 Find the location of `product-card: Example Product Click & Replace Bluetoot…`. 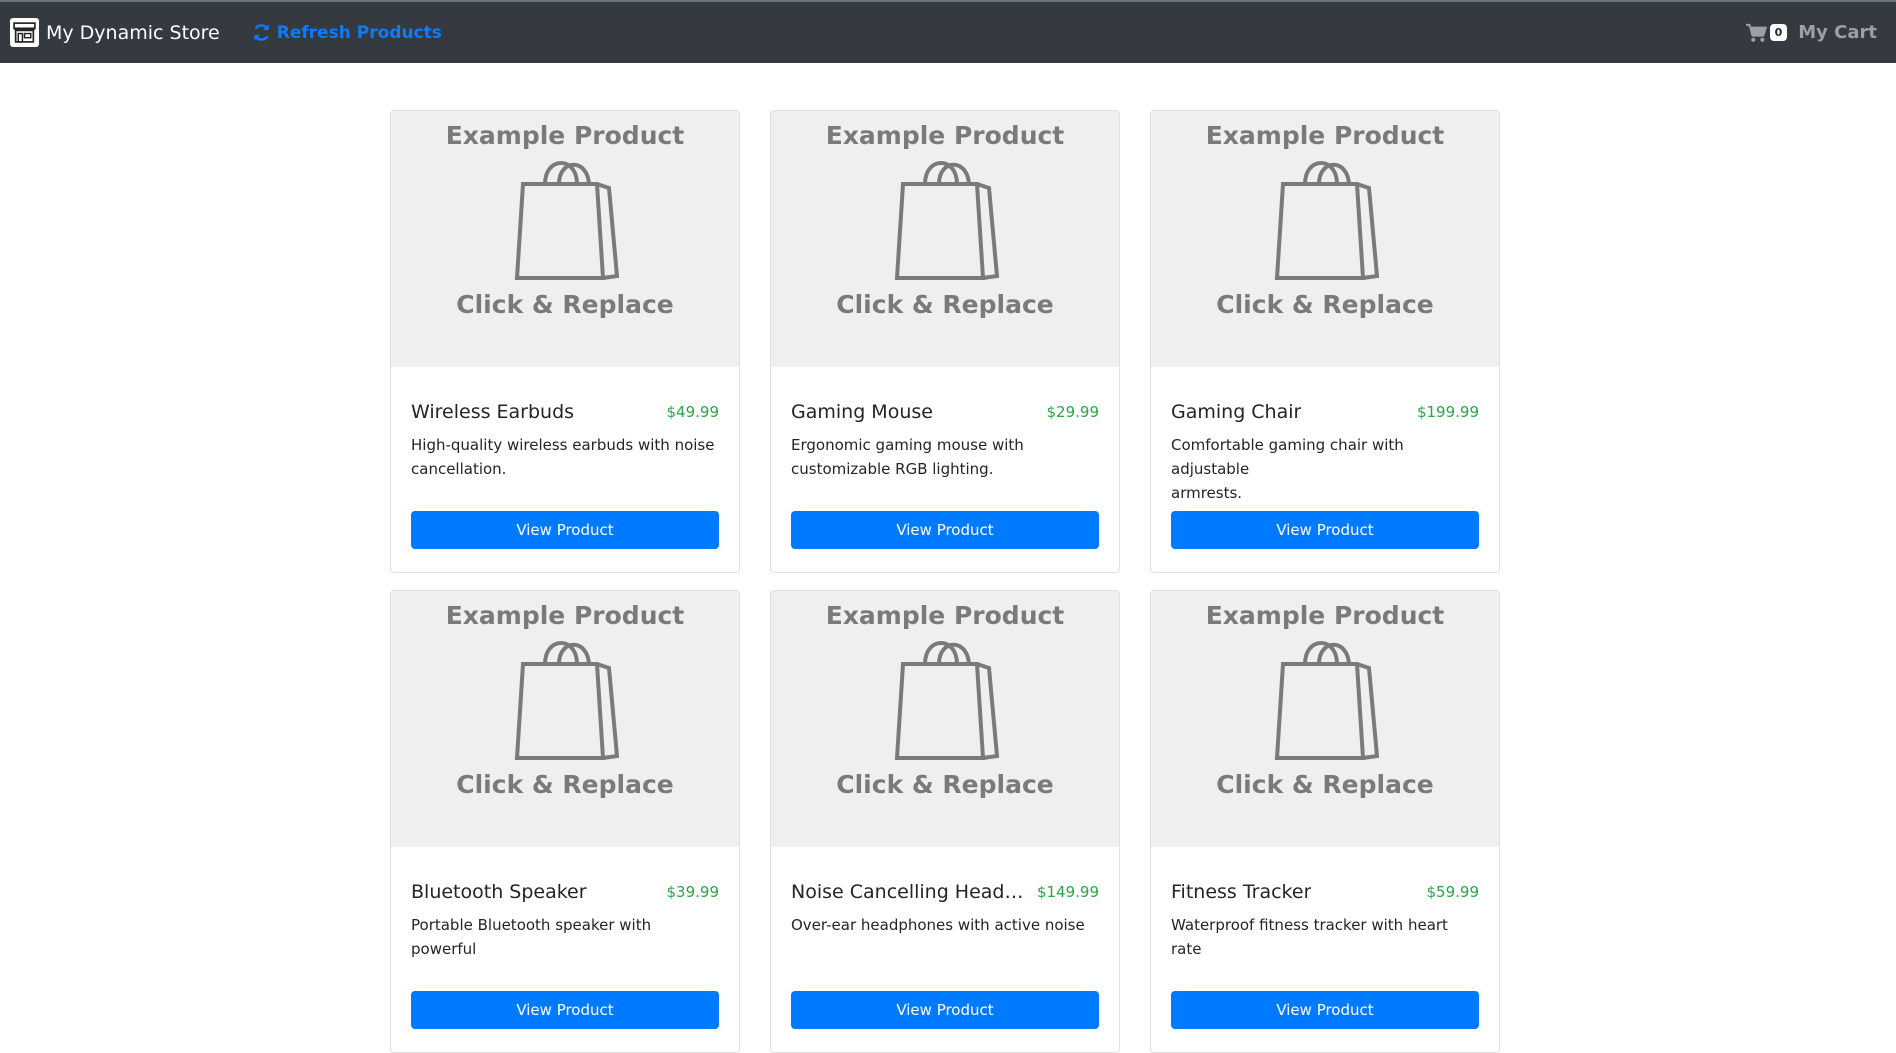

product-card: Example Product Click & Replace Bluetoot… is located at coordinates (565, 821).